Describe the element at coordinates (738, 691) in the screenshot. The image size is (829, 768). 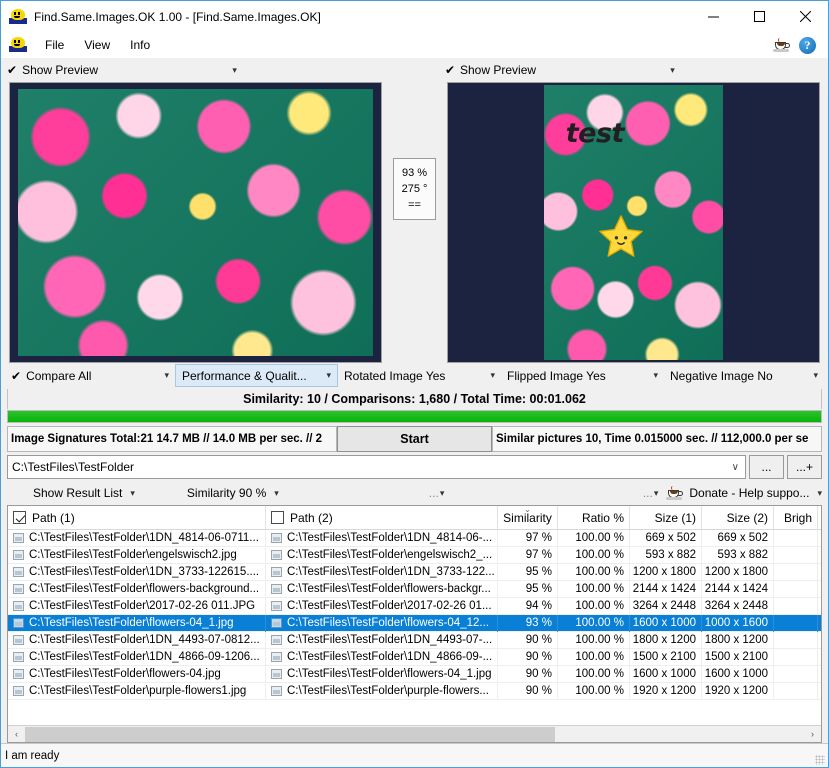
I see `cell-size2: 1920 x 1200` at that location.